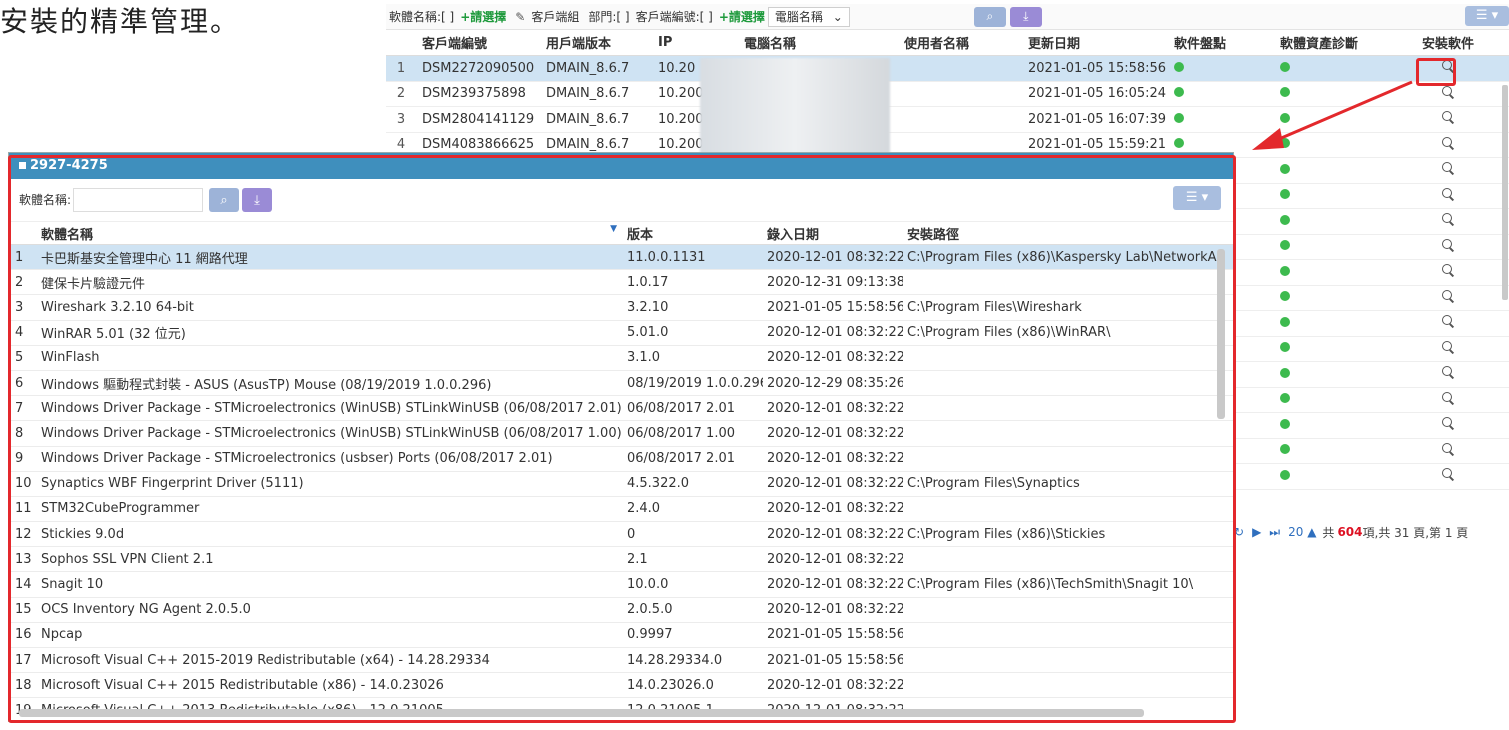 The height and width of the screenshot is (730, 1509). I want to click on col-client-version: 用戶端版本, so click(598, 42).